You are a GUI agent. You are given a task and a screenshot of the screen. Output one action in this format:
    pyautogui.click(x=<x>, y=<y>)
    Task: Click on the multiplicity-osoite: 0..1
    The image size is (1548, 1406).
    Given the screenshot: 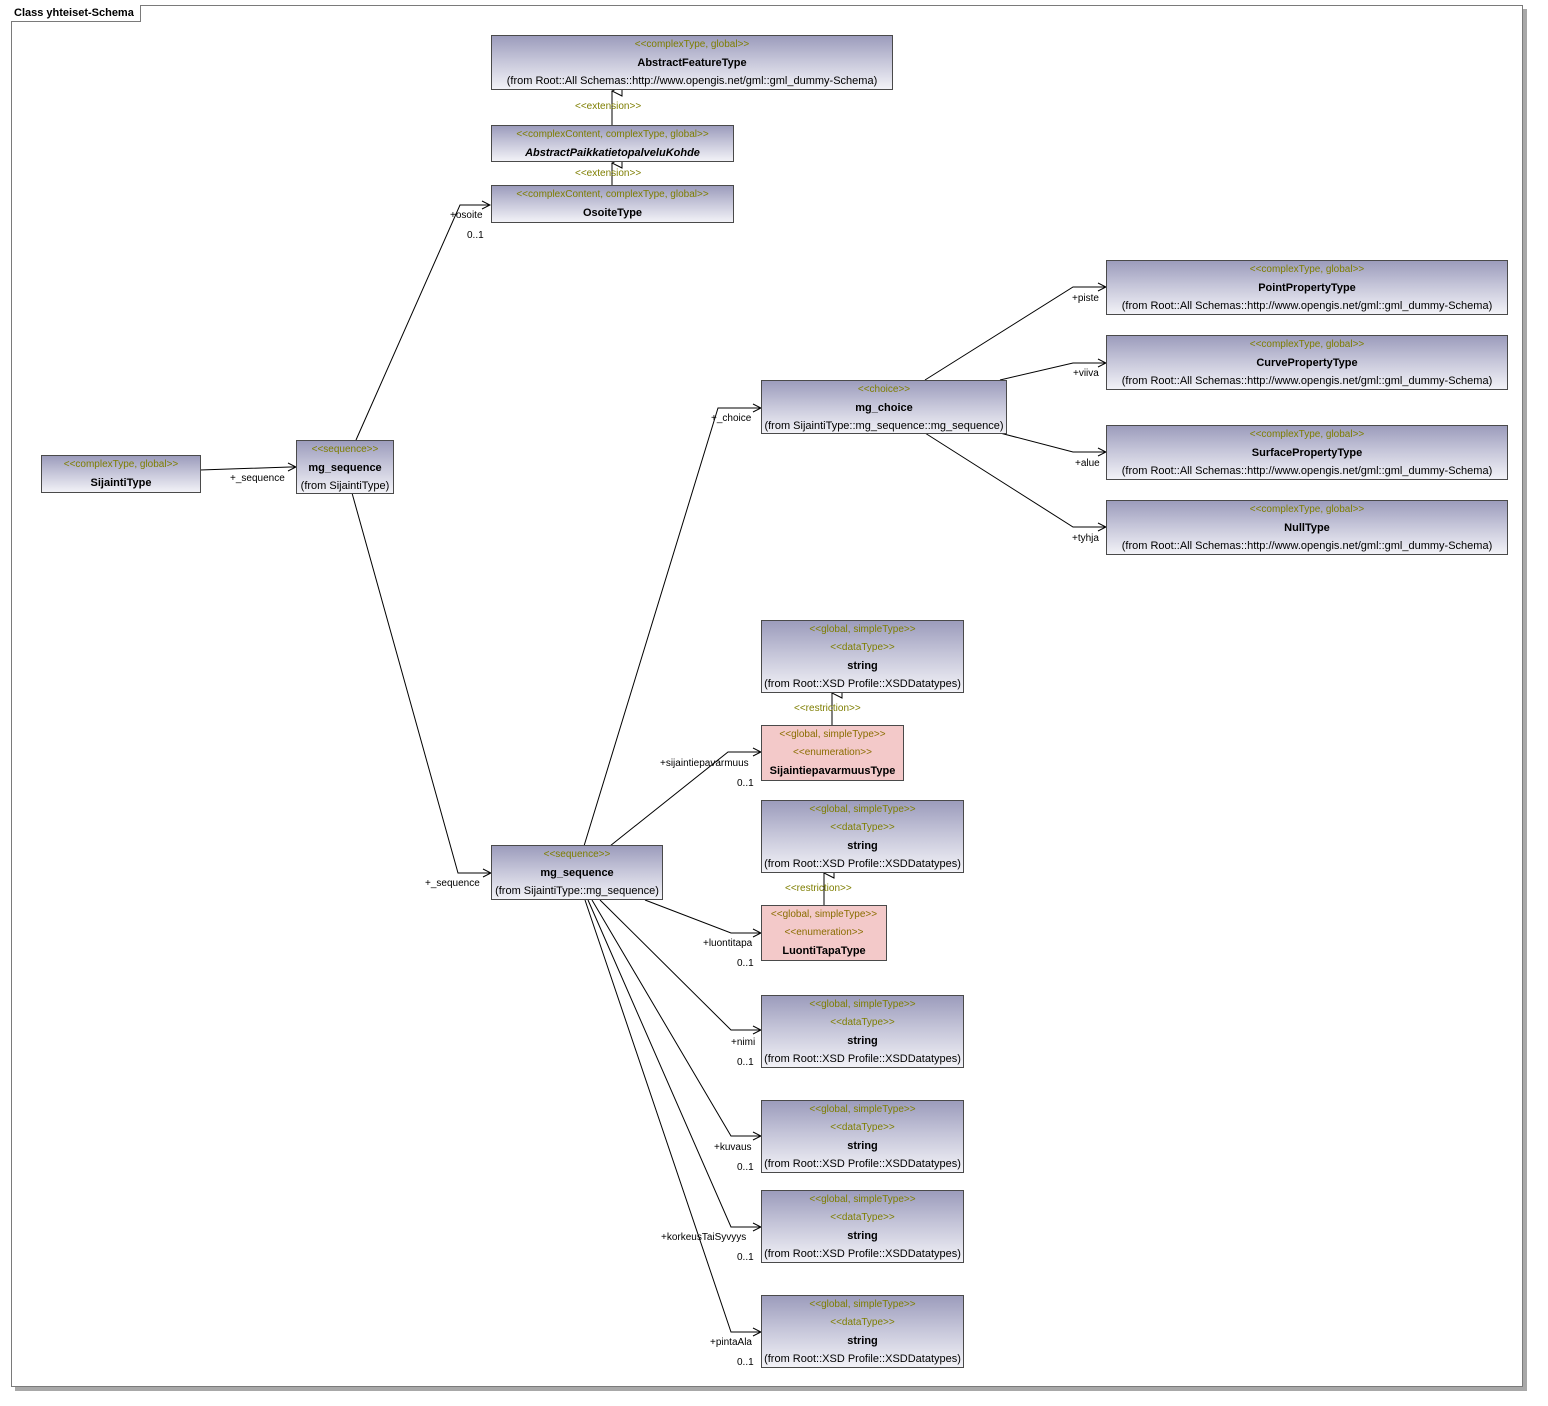 What is the action you would take?
    pyautogui.click(x=475, y=235)
    